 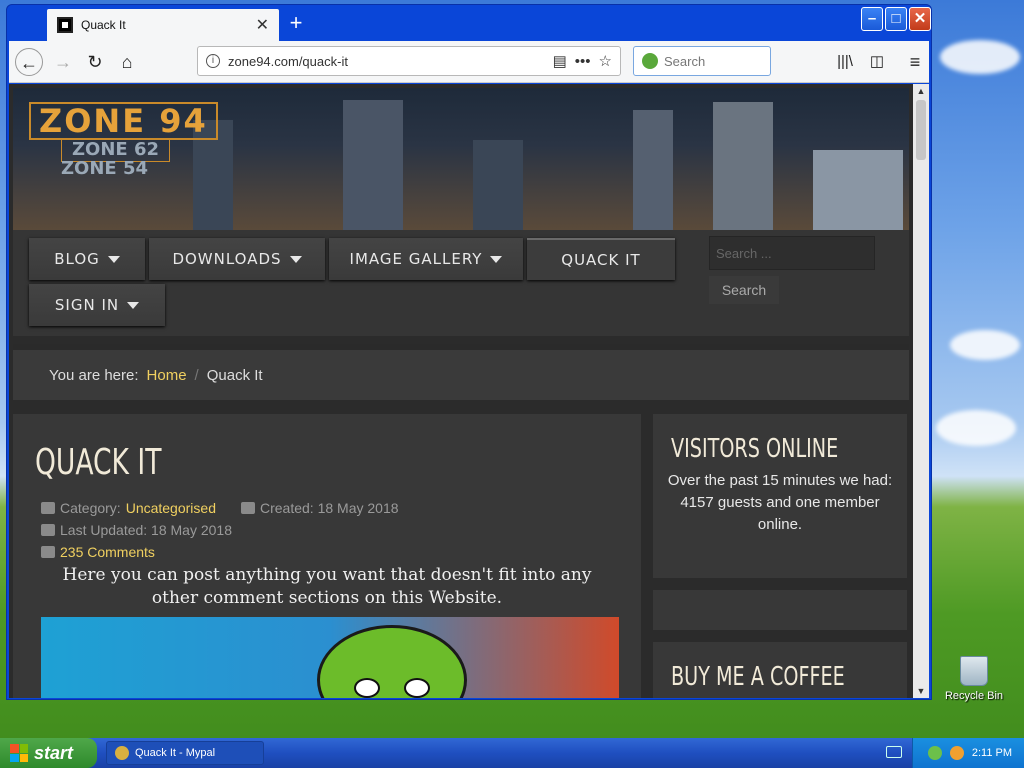 I want to click on scroll-thumb, so click(x=921, y=130).